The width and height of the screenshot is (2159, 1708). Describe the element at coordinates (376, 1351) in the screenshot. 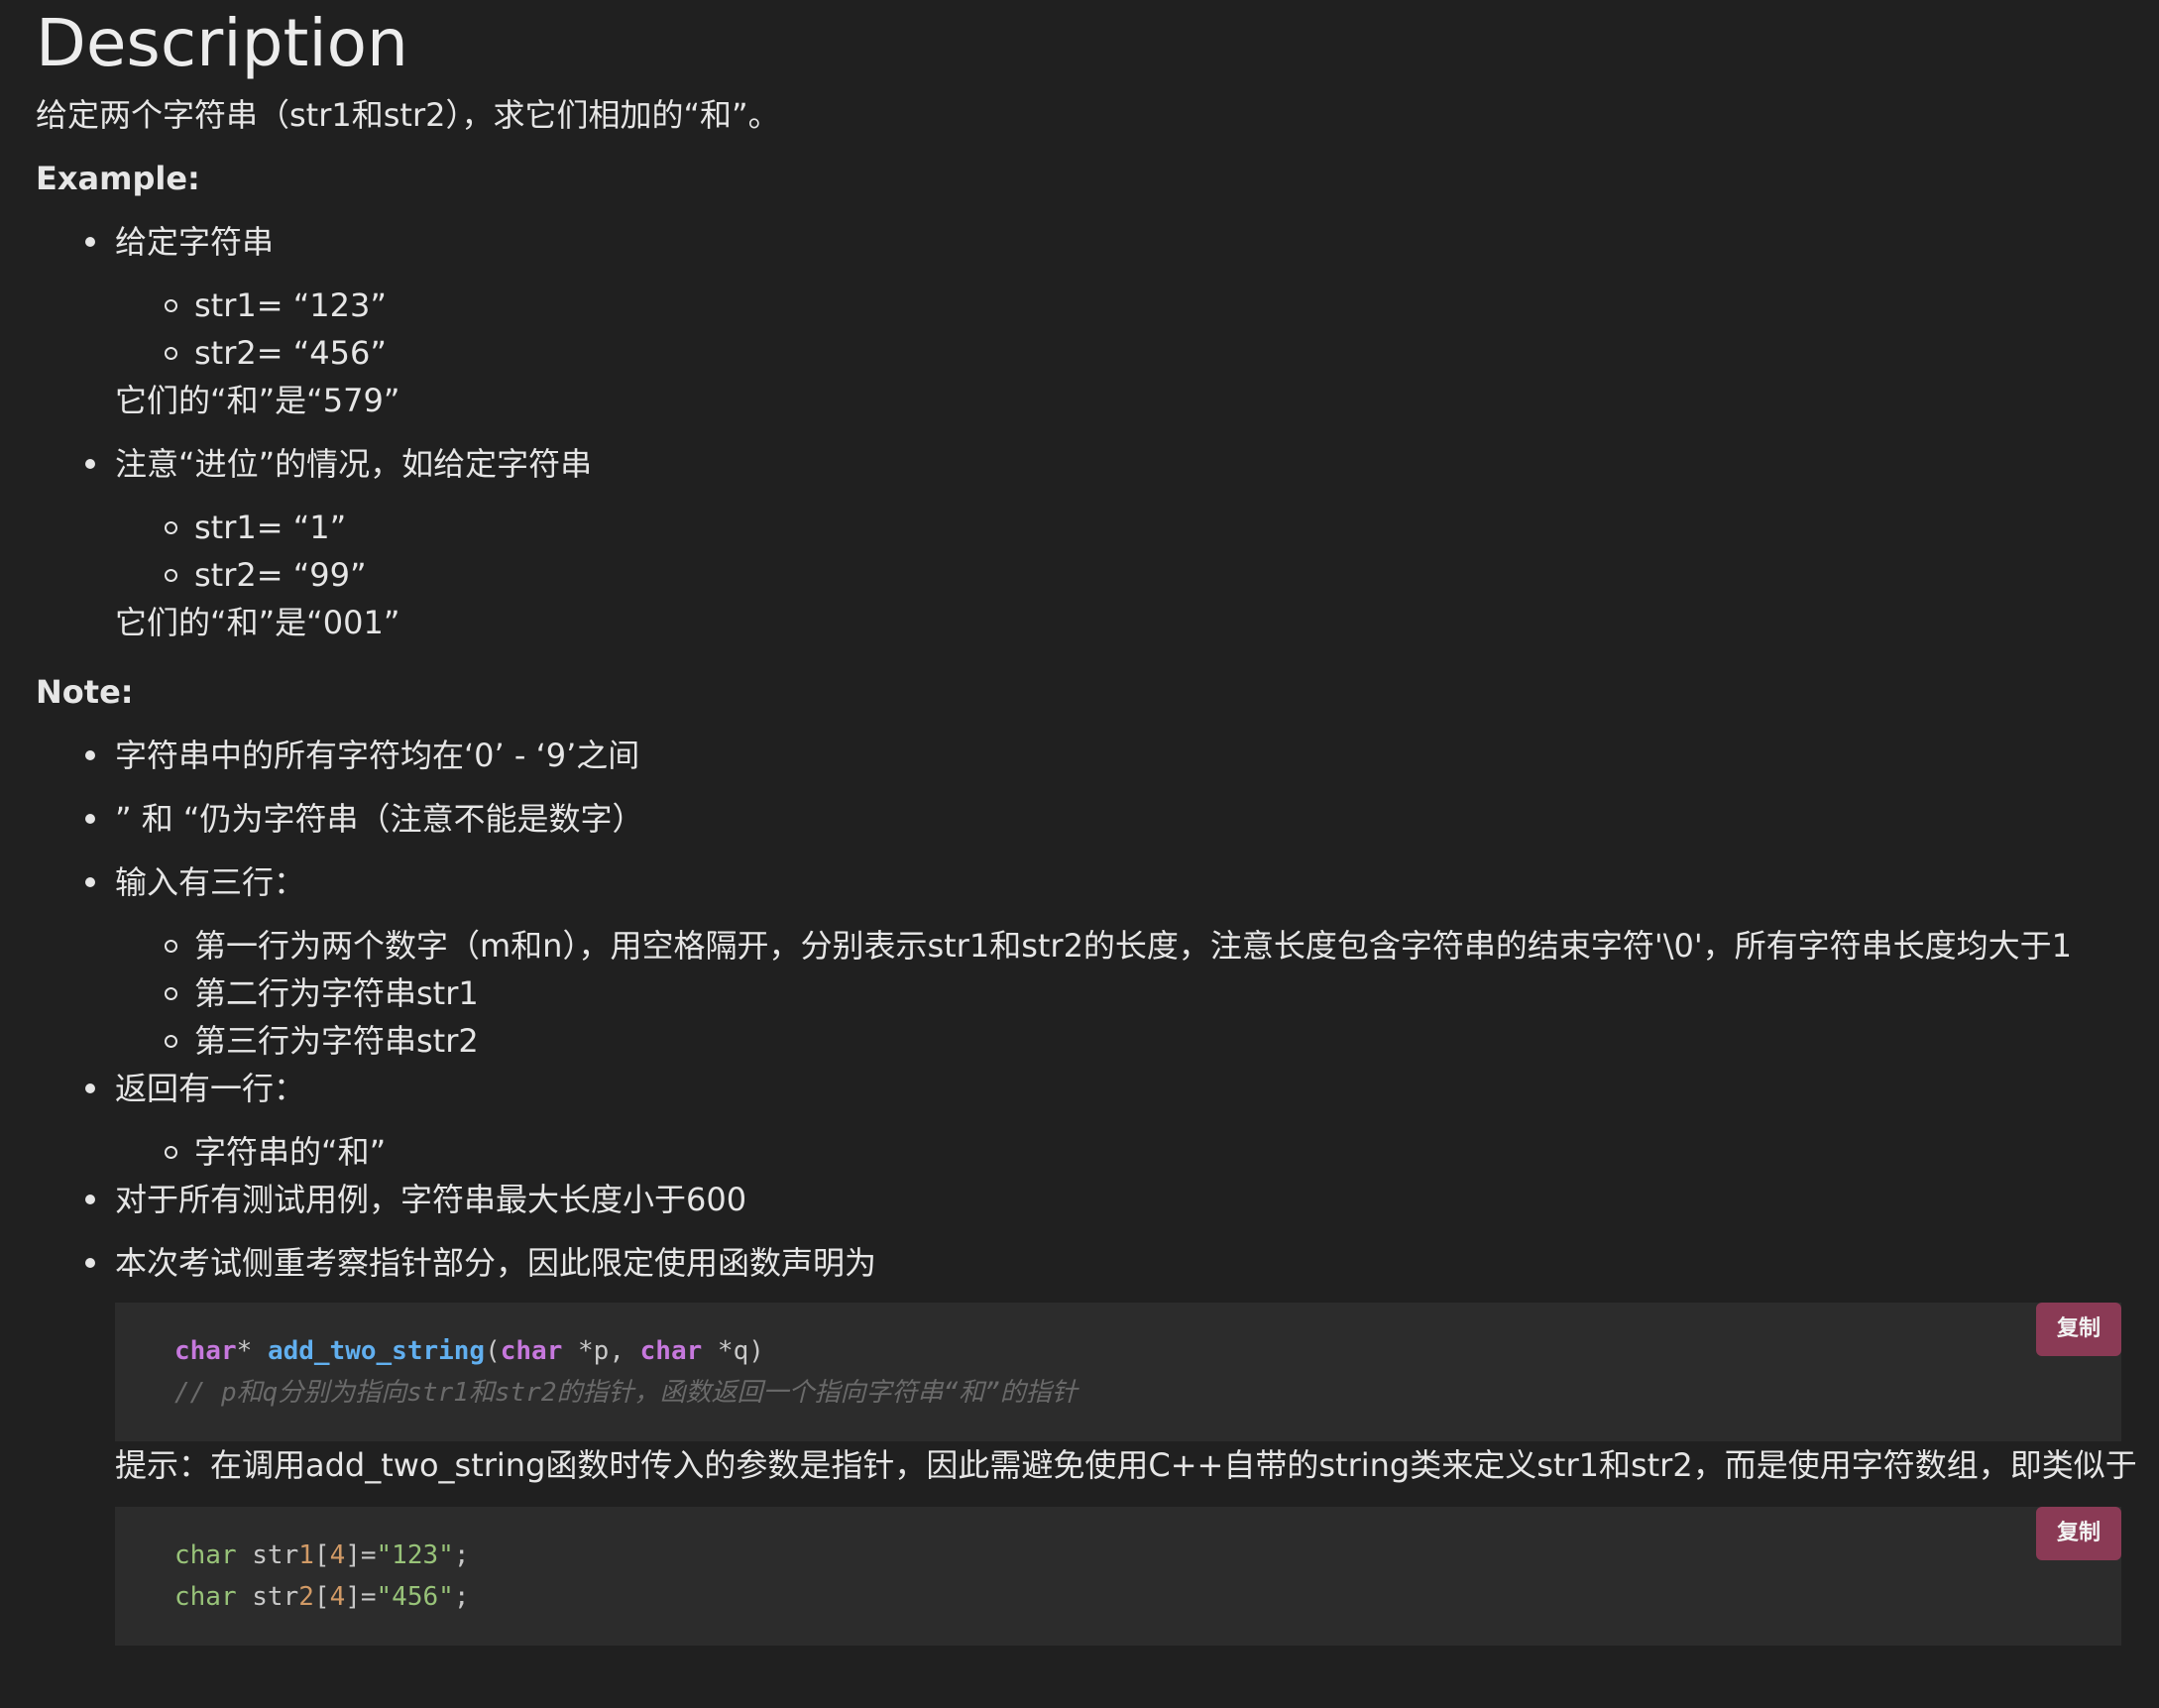

I see `code-token: add_two_string` at that location.